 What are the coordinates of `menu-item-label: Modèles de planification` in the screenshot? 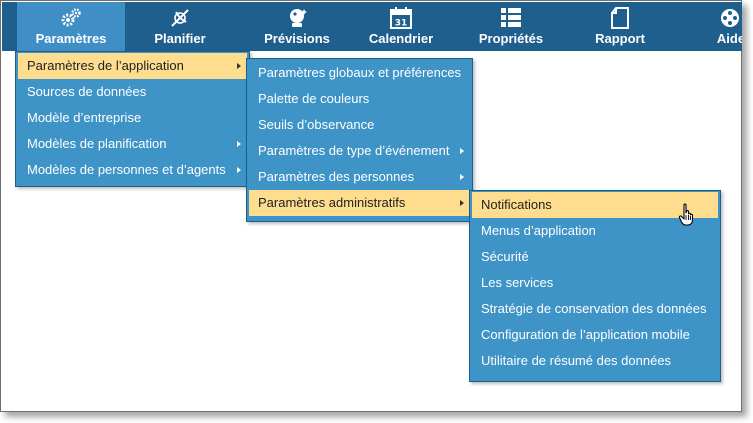 It's located at (97, 143).